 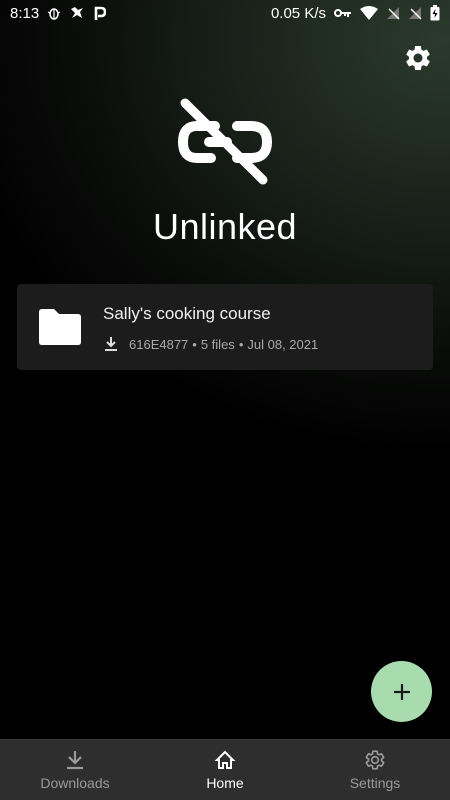 I want to click on bird-icon, so click(x=77, y=13).